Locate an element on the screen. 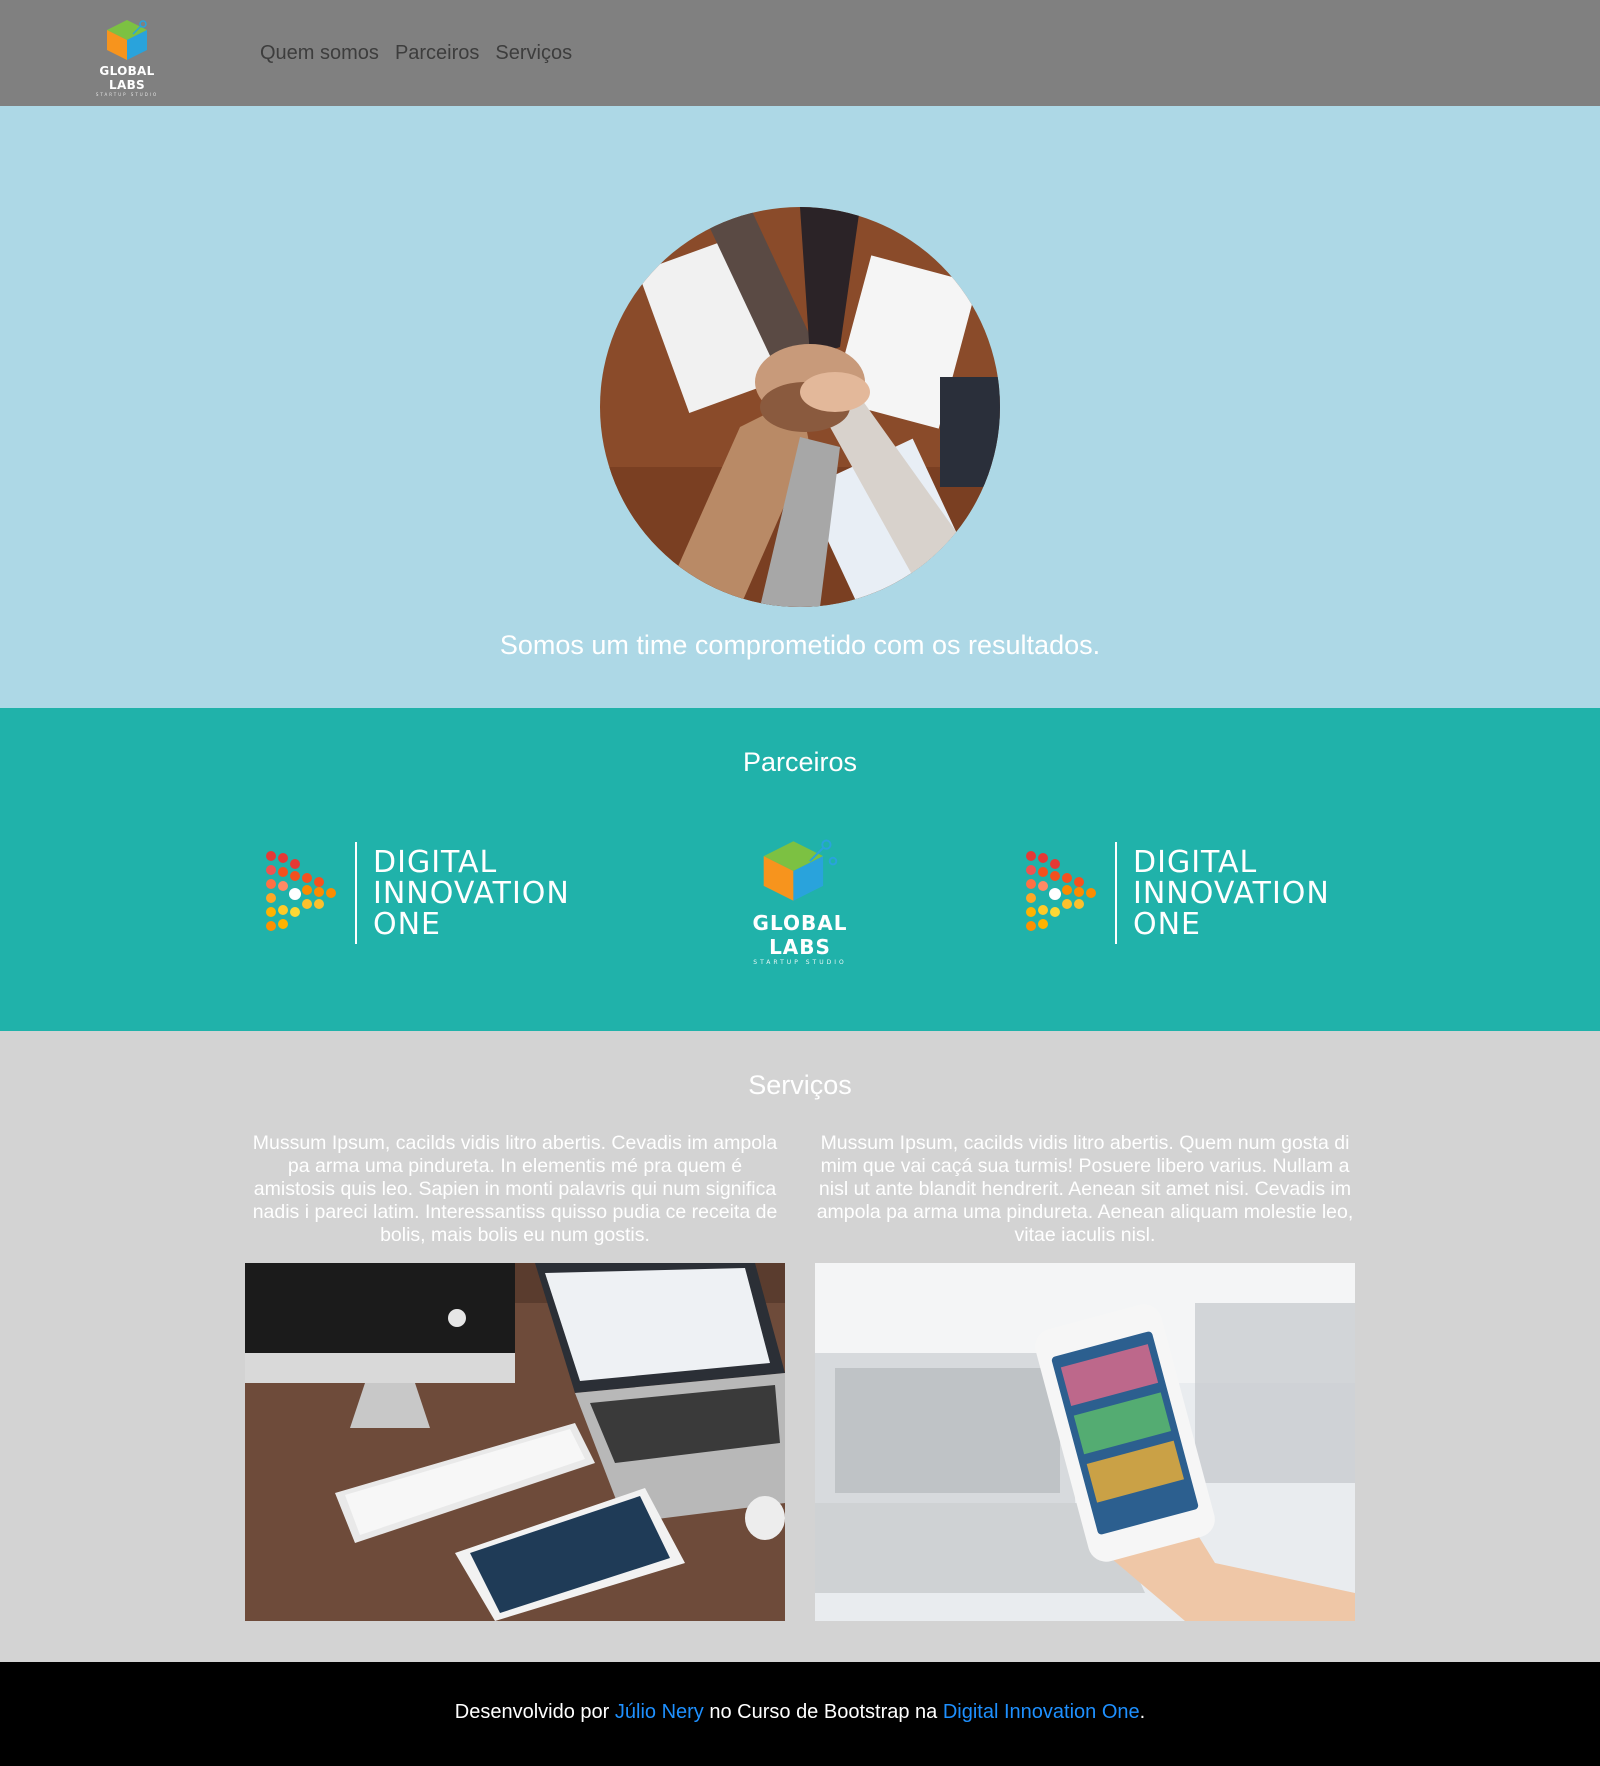  parceiros-title: Parceiros is located at coordinates (800, 762).